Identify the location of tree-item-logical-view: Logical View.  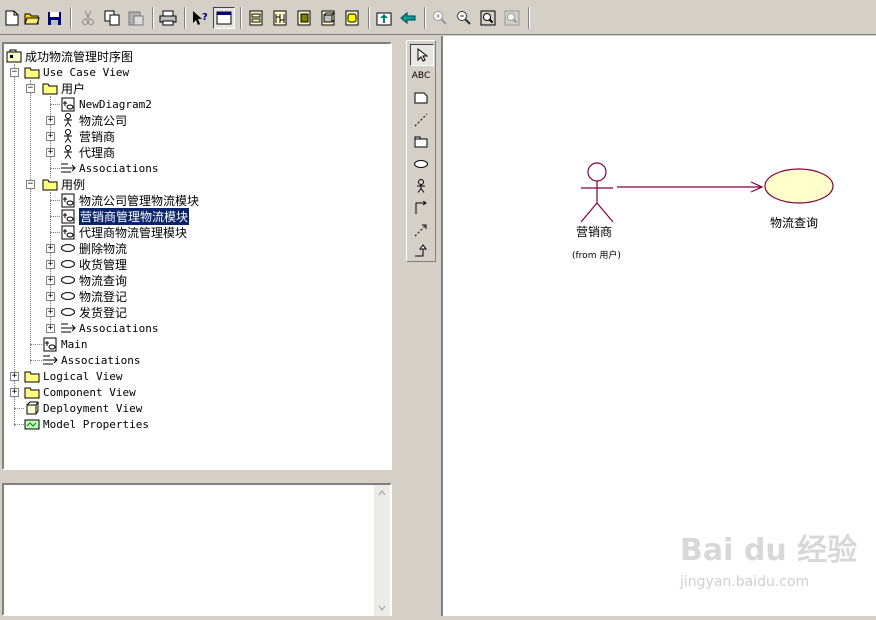
(73, 376).